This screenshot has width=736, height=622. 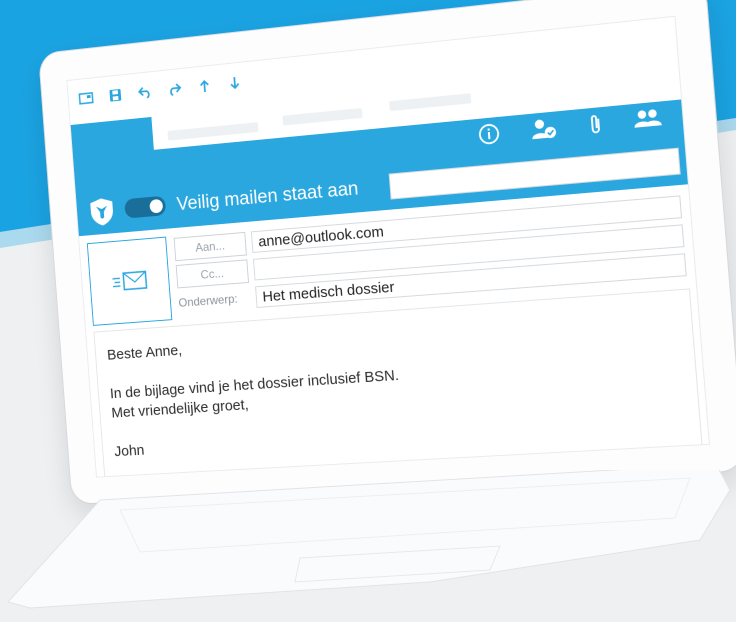 I want to click on body-signature: John, so click(x=129, y=451).